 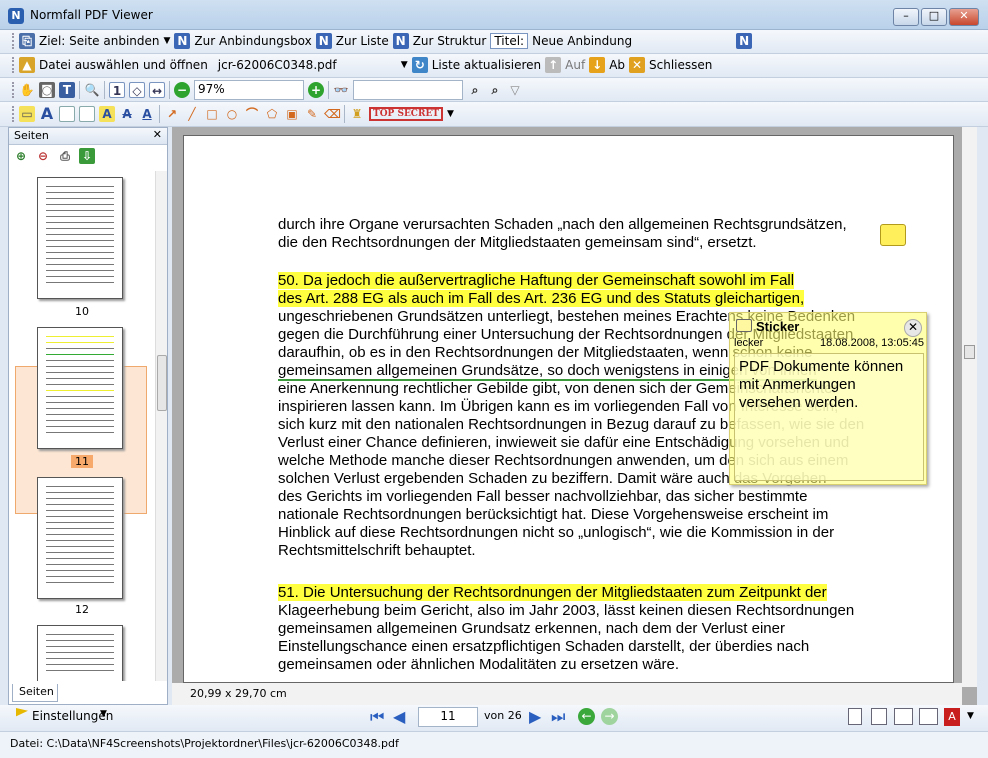 I want to click on eraser-icon: ⌫, so click(x=332, y=114).